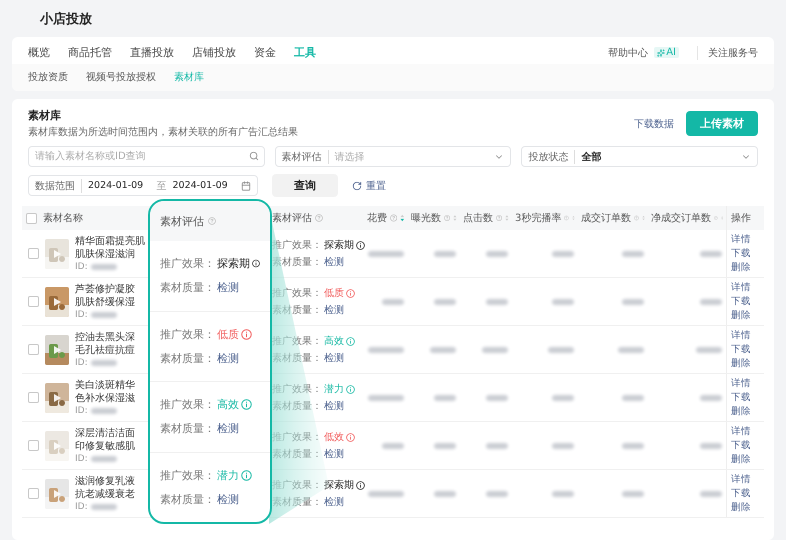 The image size is (786, 540). What do you see at coordinates (377, 218) in the screenshot?
I see `column-header: 花费` at bounding box center [377, 218].